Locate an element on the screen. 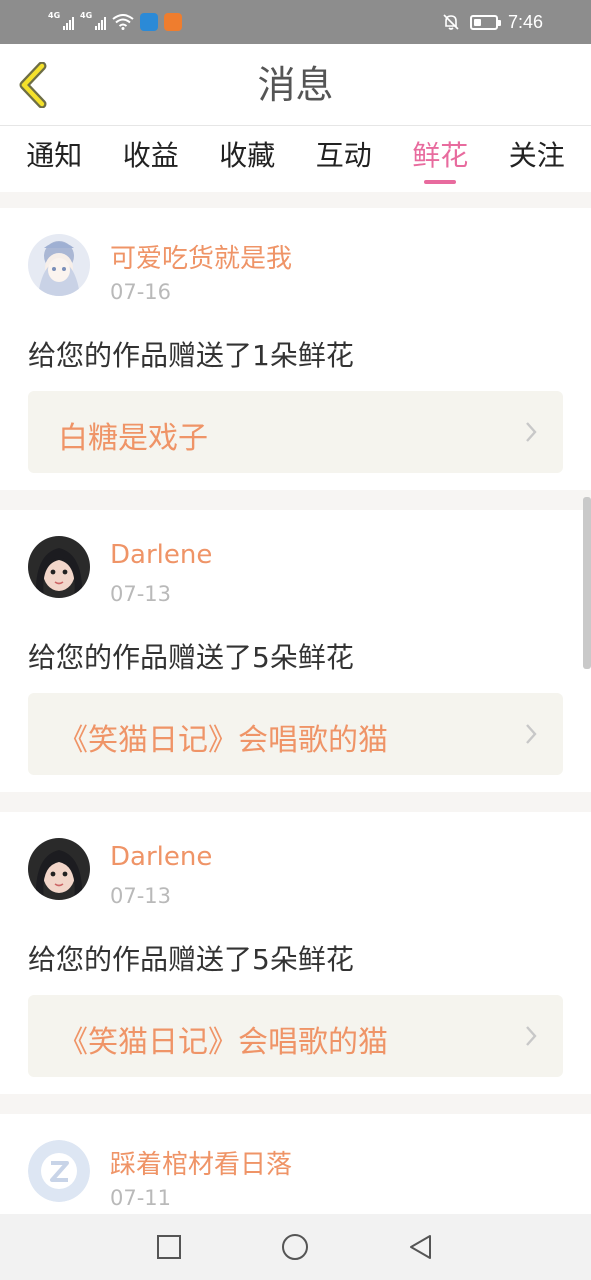 The width and height of the screenshot is (591, 1280). system-nav-bar is located at coordinates (295, 1247).